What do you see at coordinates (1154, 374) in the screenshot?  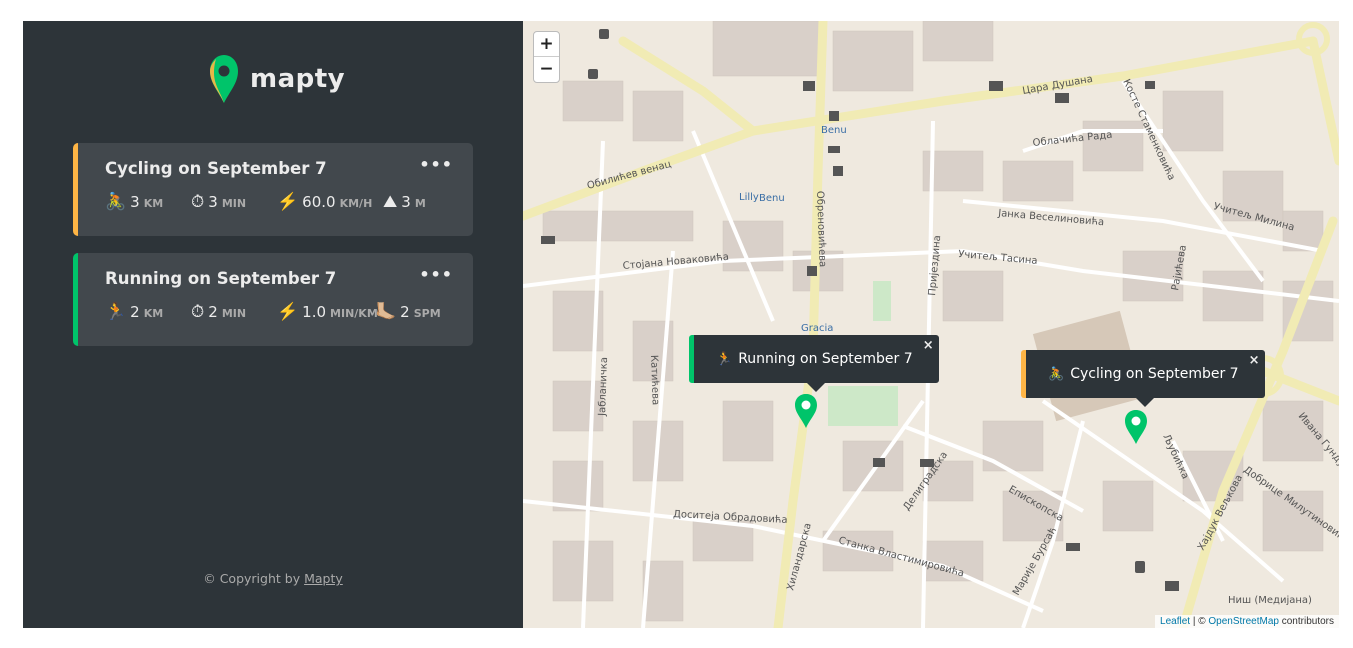 I see `popup-text: Cycling on September 7` at bounding box center [1154, 374].